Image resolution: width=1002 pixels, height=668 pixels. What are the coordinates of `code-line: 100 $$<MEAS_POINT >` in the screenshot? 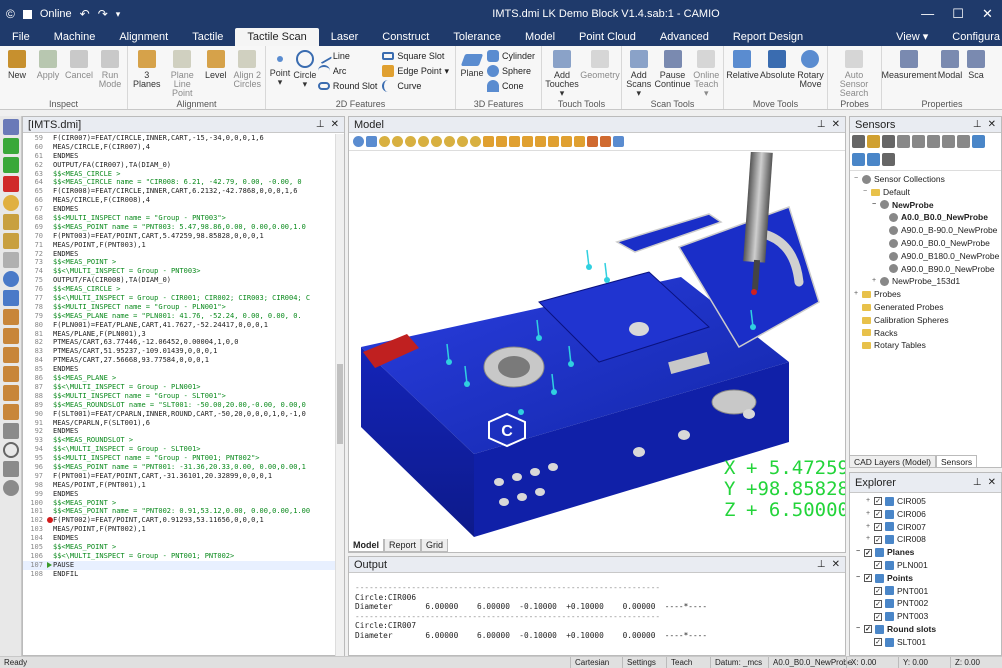 It's located at (179, 503).